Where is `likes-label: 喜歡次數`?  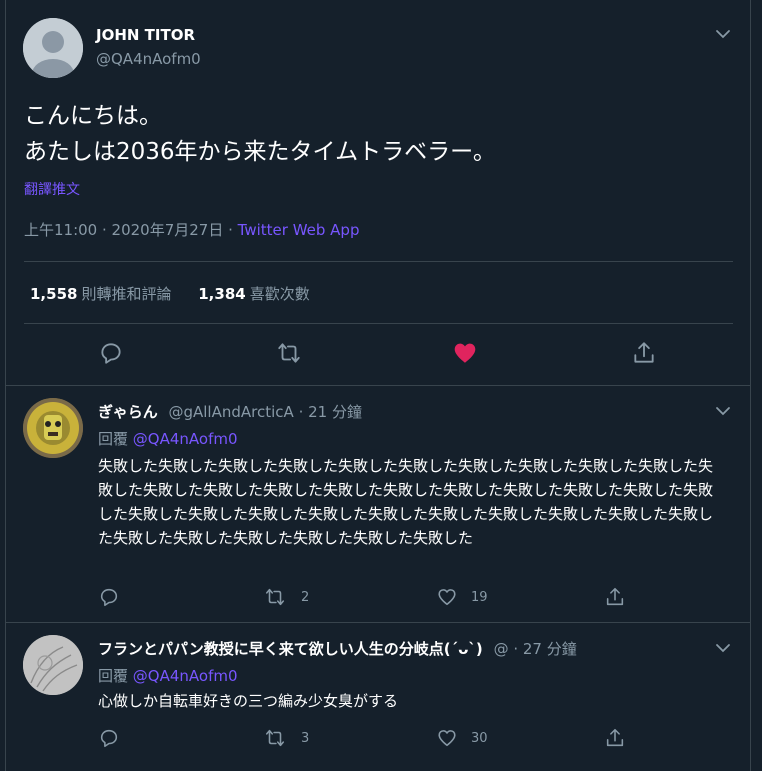
likes-label: 喜歡次數 is located at coordinates (280, 294).